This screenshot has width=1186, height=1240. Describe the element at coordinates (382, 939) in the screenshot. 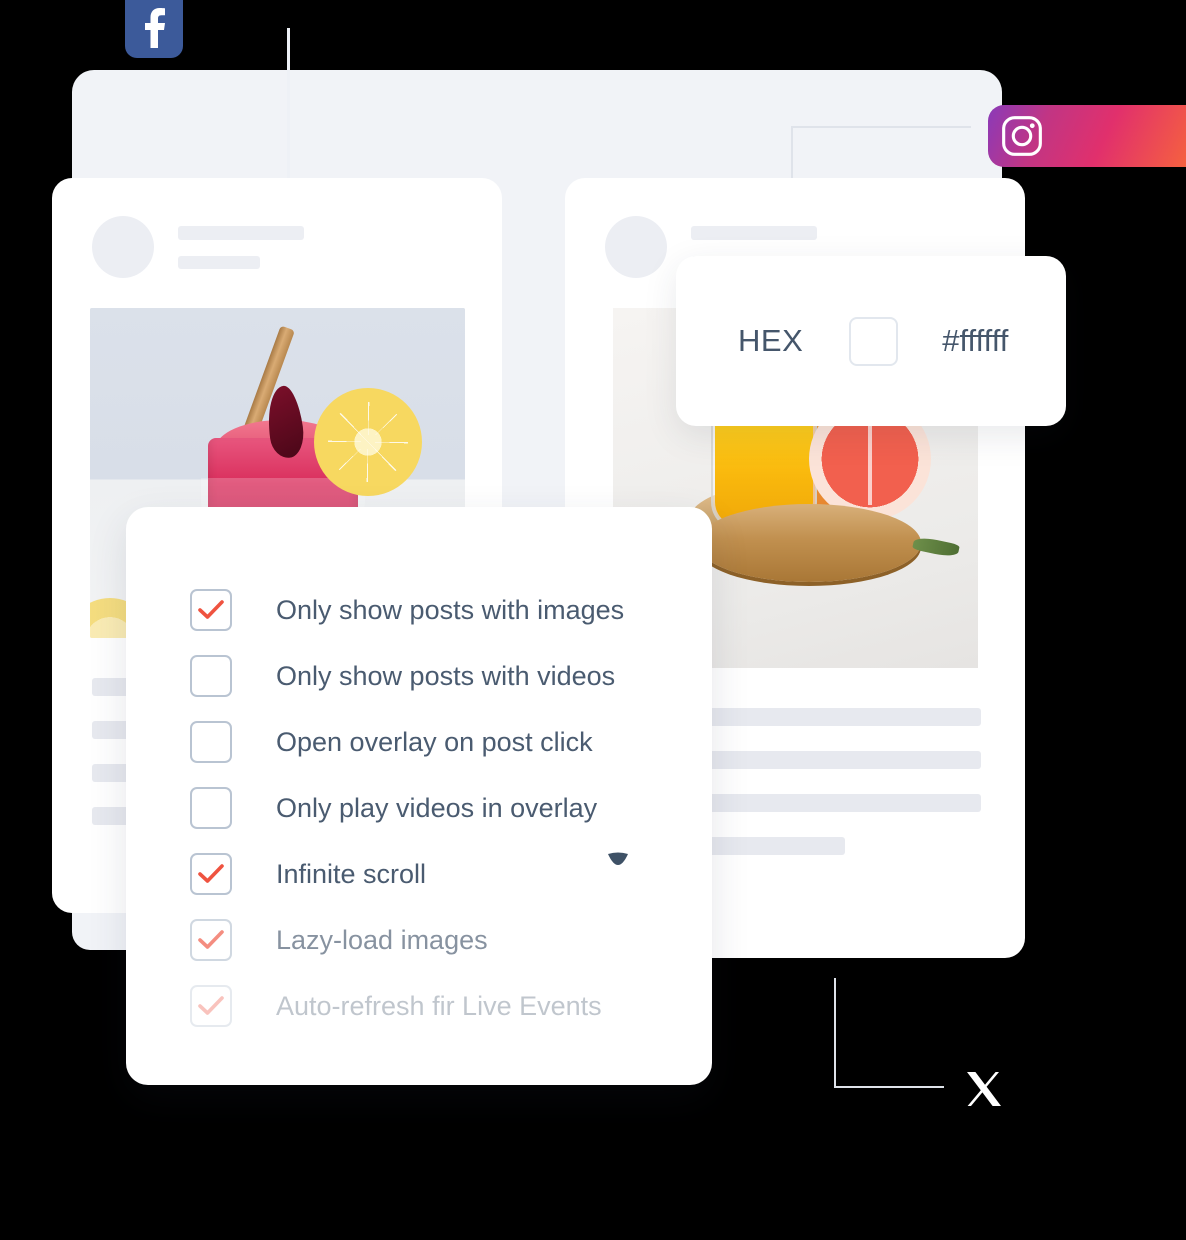

I see `checkbox-label: Lazy-load images` at that location.